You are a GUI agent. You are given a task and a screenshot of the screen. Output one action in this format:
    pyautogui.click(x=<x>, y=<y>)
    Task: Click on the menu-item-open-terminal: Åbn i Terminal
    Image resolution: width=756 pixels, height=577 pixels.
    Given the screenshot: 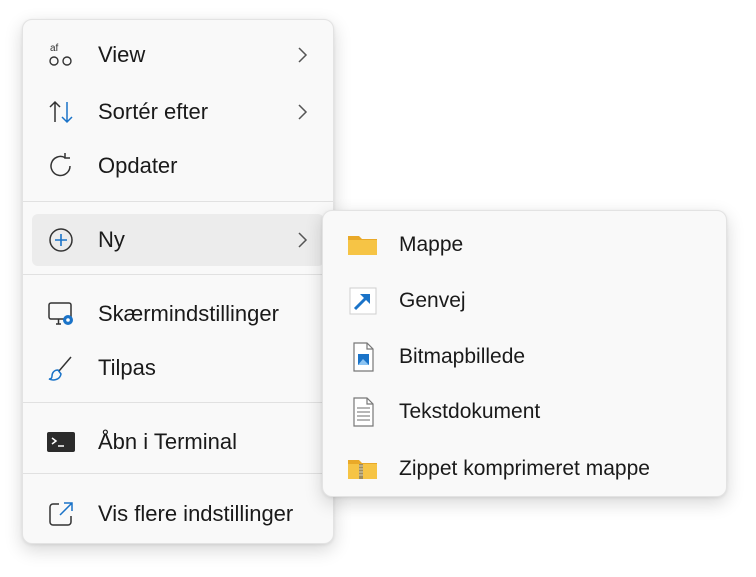 What is the action you would take?
    pyautogui.click(x=178, y=442)
    